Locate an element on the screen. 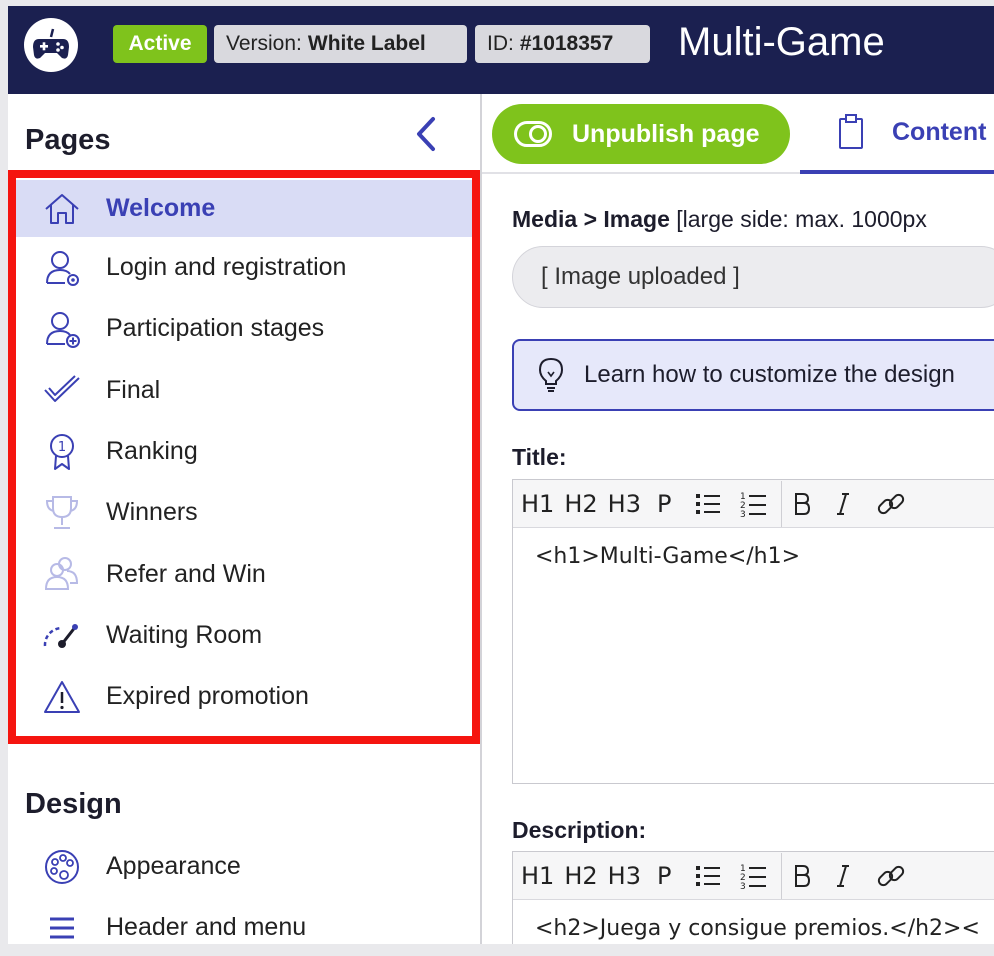  pages-title: Pages is located at coordinates (68, 140).